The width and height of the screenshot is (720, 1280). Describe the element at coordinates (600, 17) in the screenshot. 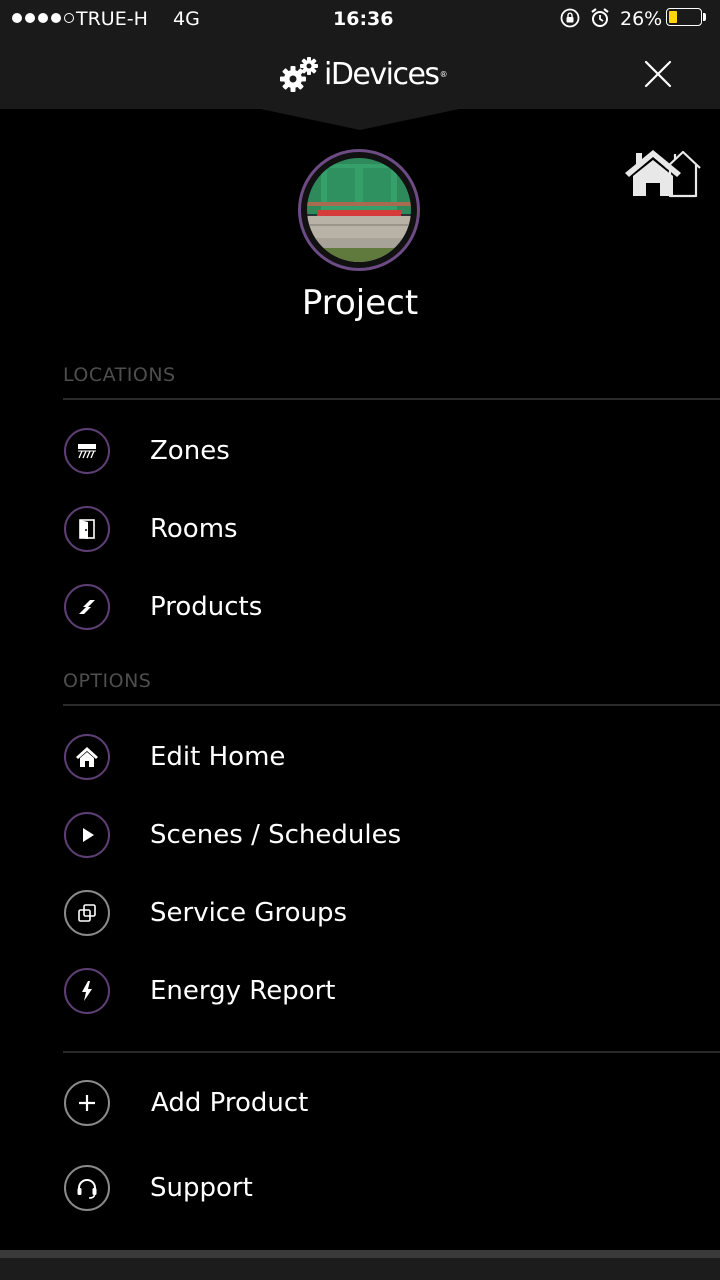

I see `alarm-icon` at that location.